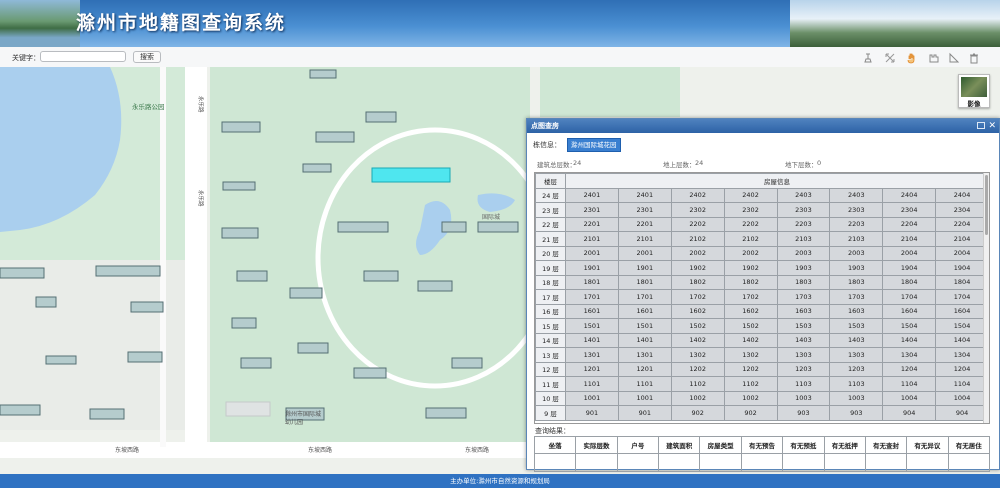  What do you see at coordinates (856, 340) in the screenshot?
I see `room-cell: 1403` at bounding box center [856, 340].